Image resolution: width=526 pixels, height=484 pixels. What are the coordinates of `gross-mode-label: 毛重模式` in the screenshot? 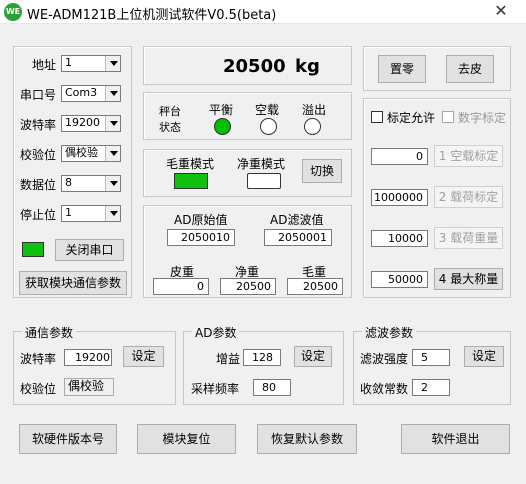 It's located at (190, 164).